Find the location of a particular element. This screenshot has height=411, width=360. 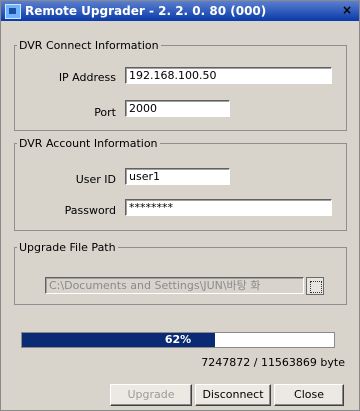

user-id-label: User ID is located at coordinates (95, 179).